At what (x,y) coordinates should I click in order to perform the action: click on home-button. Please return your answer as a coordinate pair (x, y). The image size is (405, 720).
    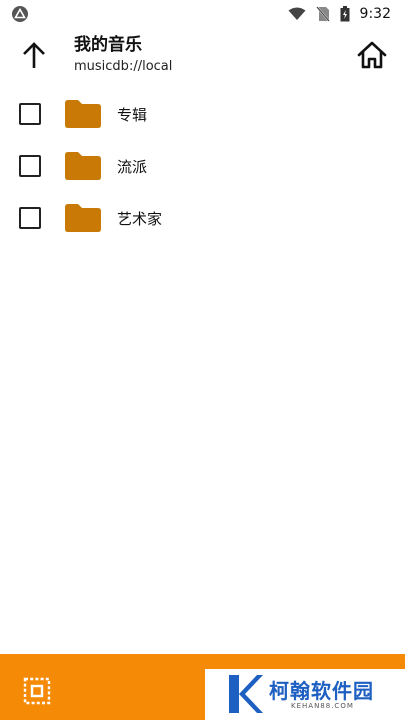
    Looking at the image, I should click on (372, 55).